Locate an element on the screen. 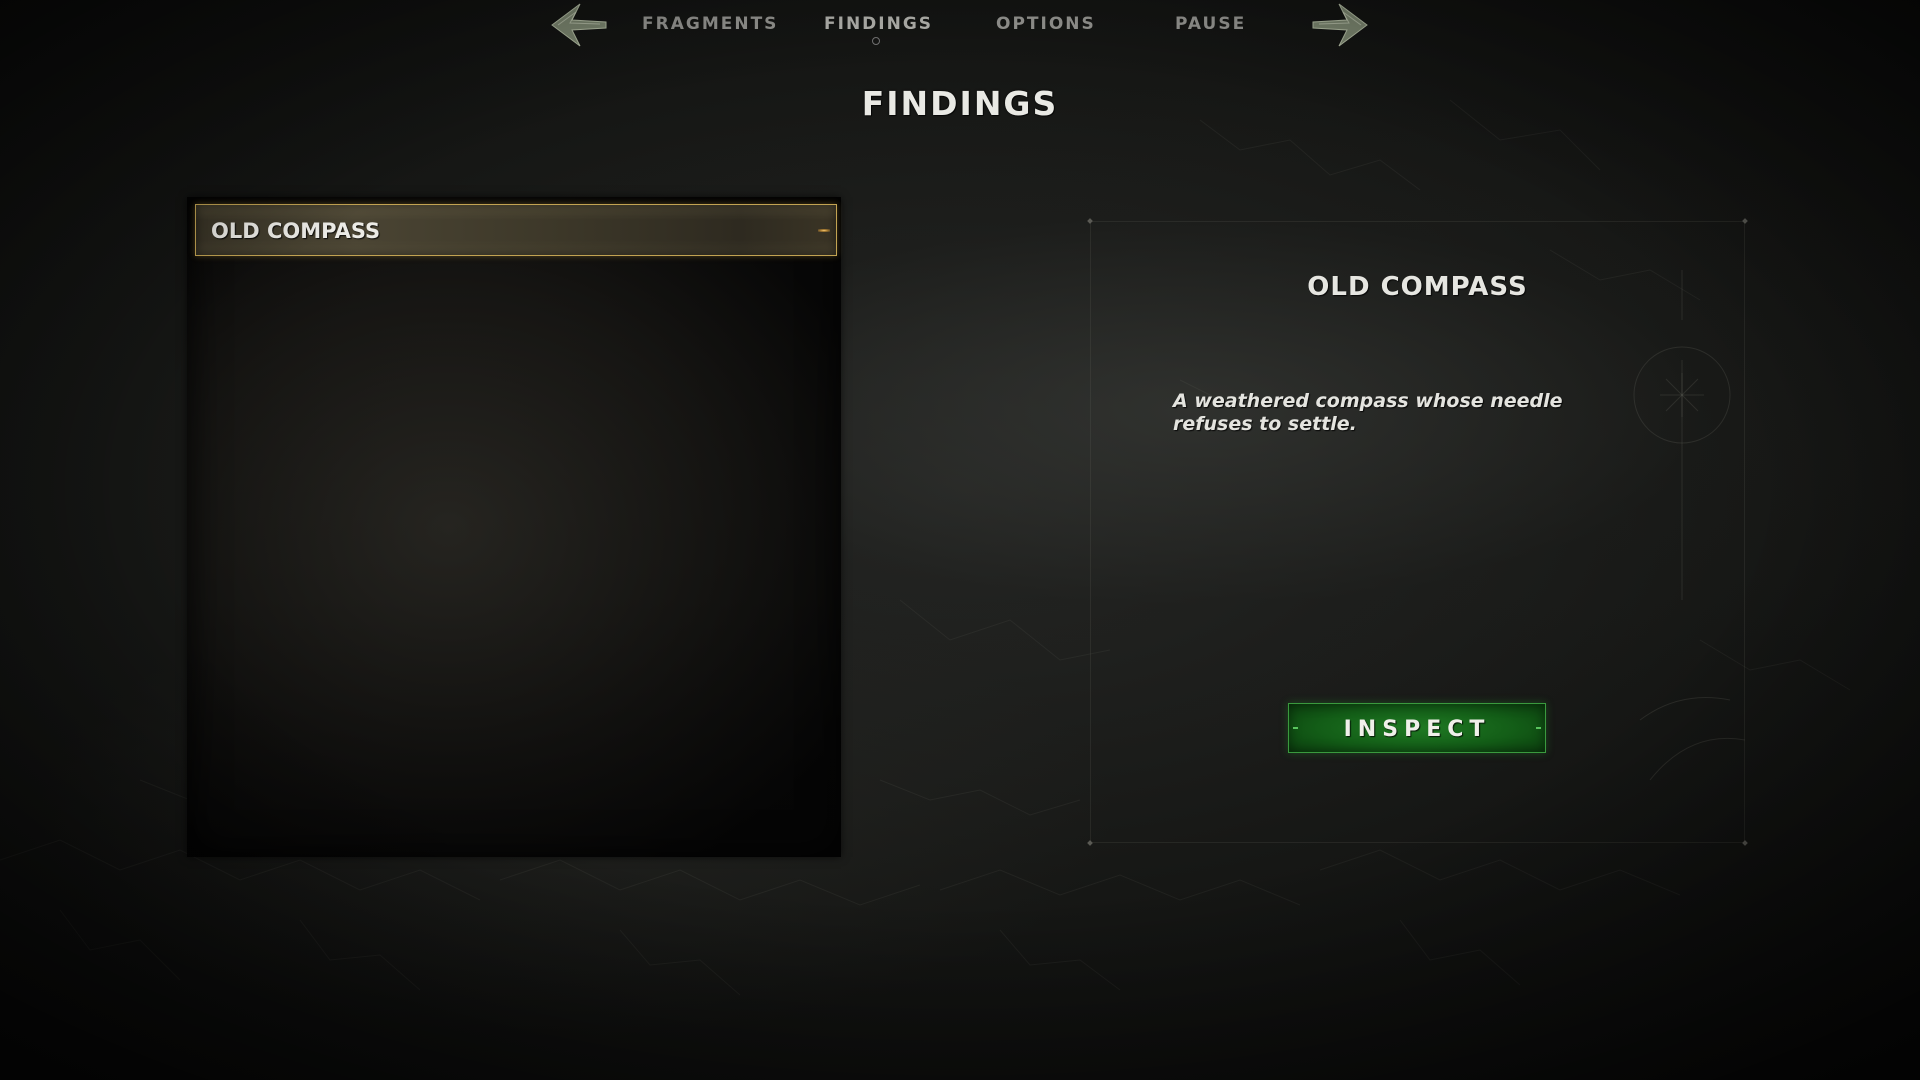  nav-next-button is located at coordinates (1340, 25).